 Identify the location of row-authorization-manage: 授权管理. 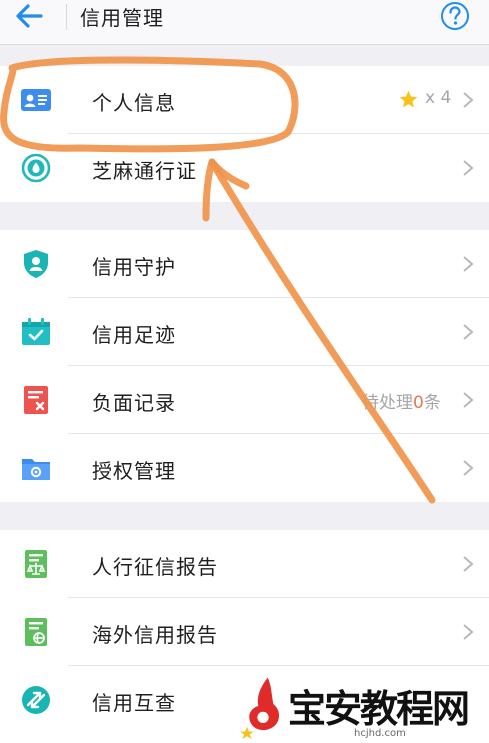
(244, 468).